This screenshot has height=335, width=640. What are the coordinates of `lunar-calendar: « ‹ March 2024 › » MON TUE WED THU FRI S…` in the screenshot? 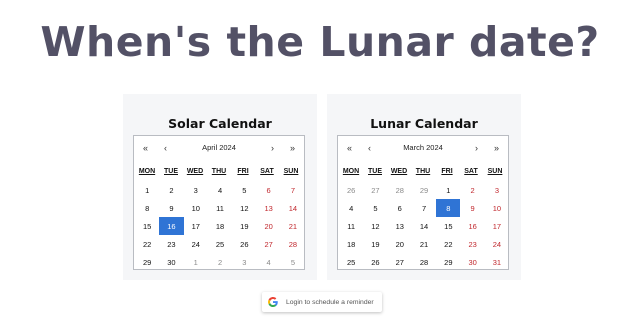 It's located at (423, 202).